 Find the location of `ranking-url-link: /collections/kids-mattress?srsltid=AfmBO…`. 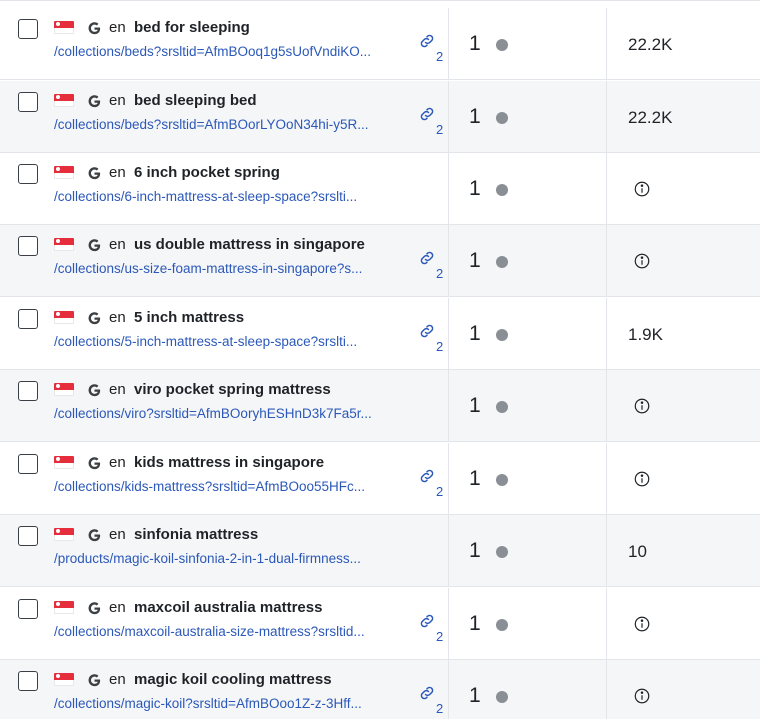

ranking-url-link: /collections/kids-mattress?srsltid=AfmBO… is located at coordinates (227, 486).